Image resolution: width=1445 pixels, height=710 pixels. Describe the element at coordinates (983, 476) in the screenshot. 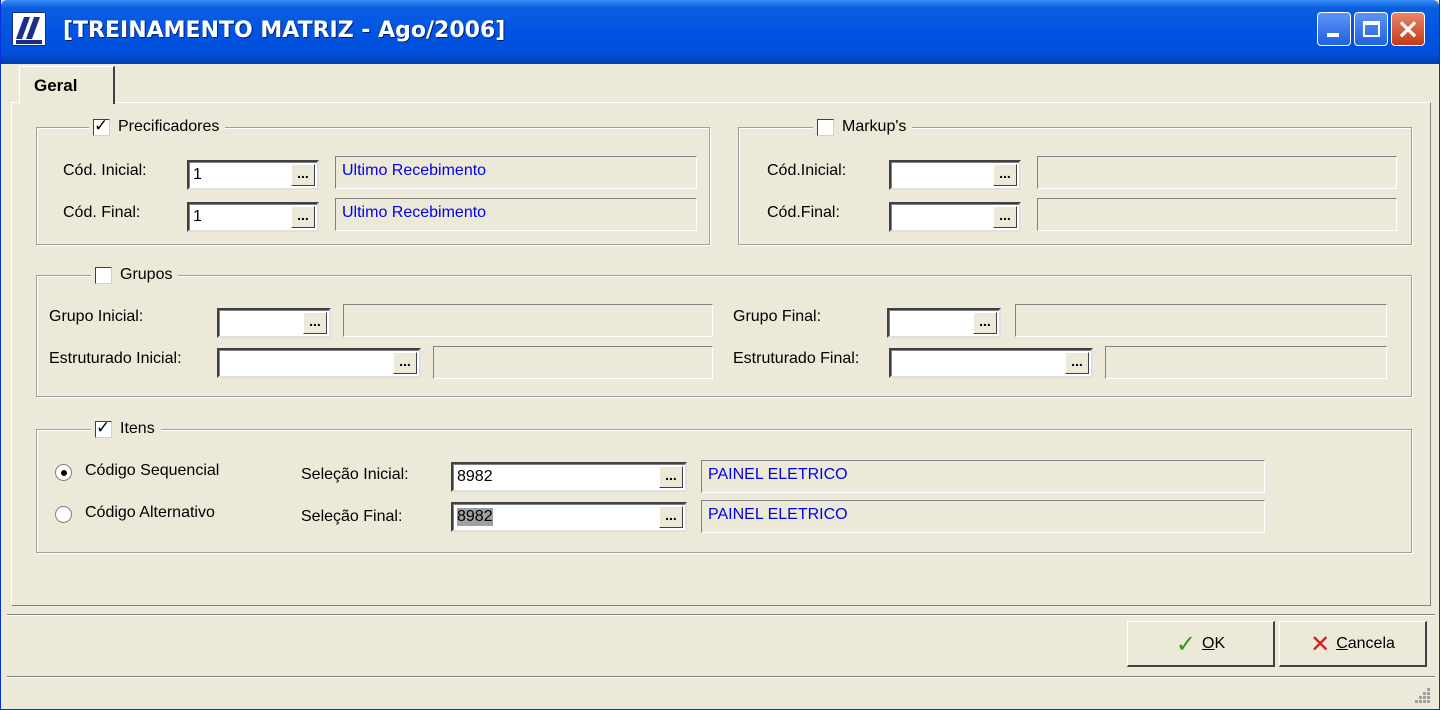

I see `selecao-inicial-description: PAINEL ELETRICO` at that location.